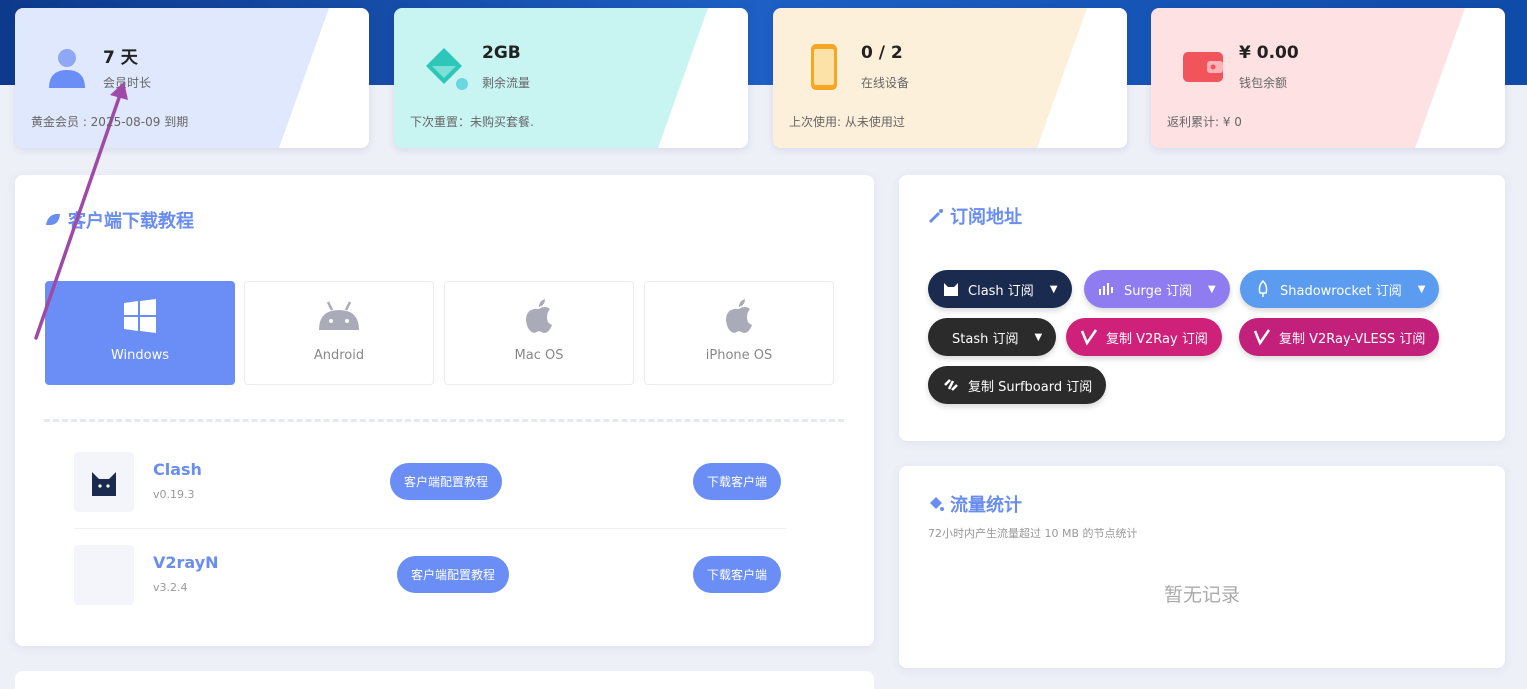 The image size is (1527, 689). What do you see at coordinates (192, 78) in the screenshot?
I see `membership-card: 7 天 会员时长 黄金会员 : 2025-08-09 到期` at bounding box center [192, 78].